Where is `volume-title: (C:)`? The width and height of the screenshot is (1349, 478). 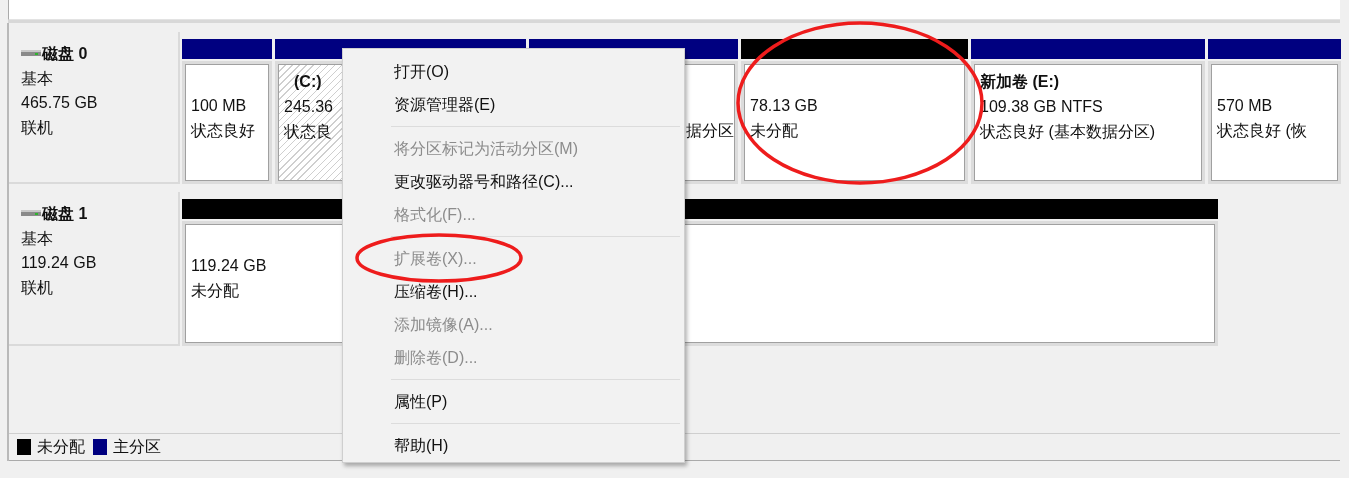
volume-title: (C:) is located at coordinates (308, 82).